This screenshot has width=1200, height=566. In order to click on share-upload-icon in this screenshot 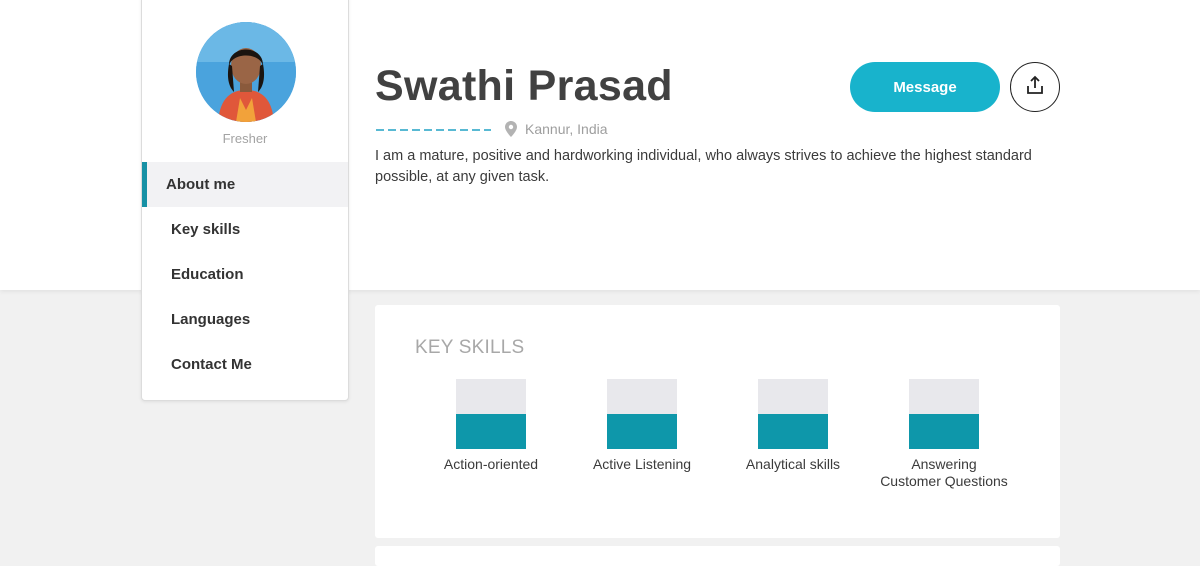, I will do `click(1035, 87)`.